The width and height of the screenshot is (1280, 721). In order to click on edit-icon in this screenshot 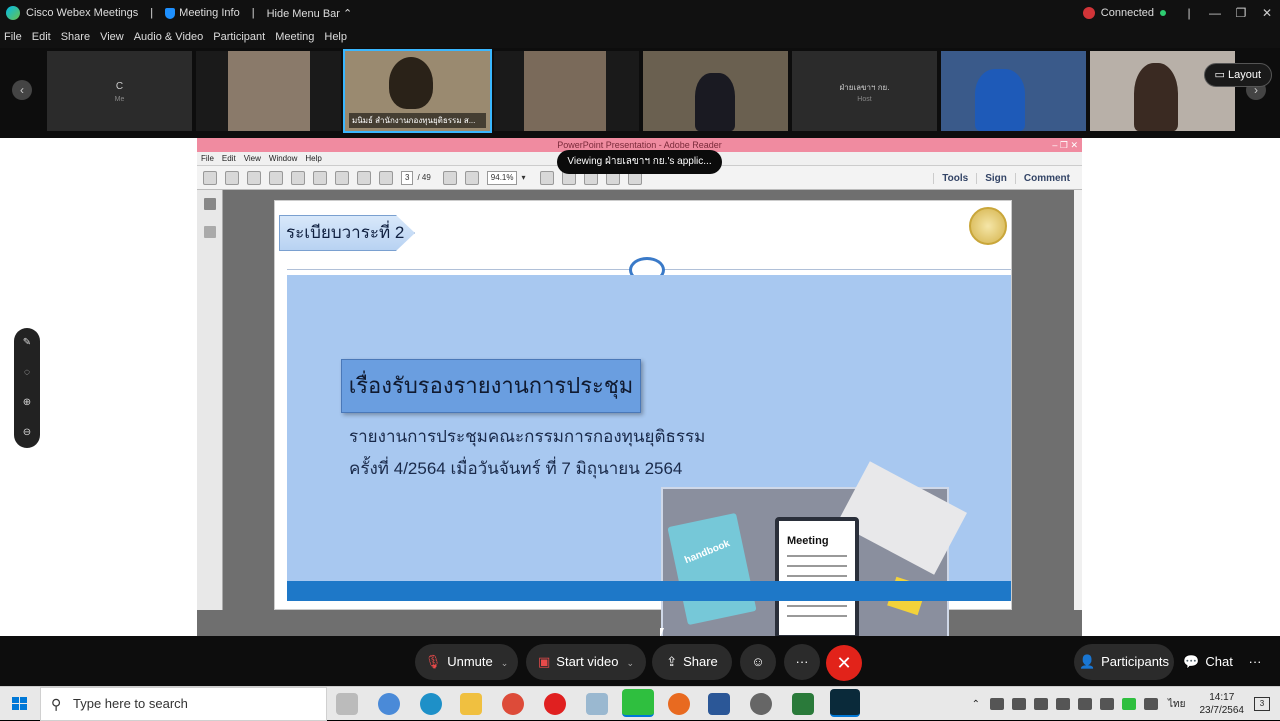, I will do `click(254, 177)`.